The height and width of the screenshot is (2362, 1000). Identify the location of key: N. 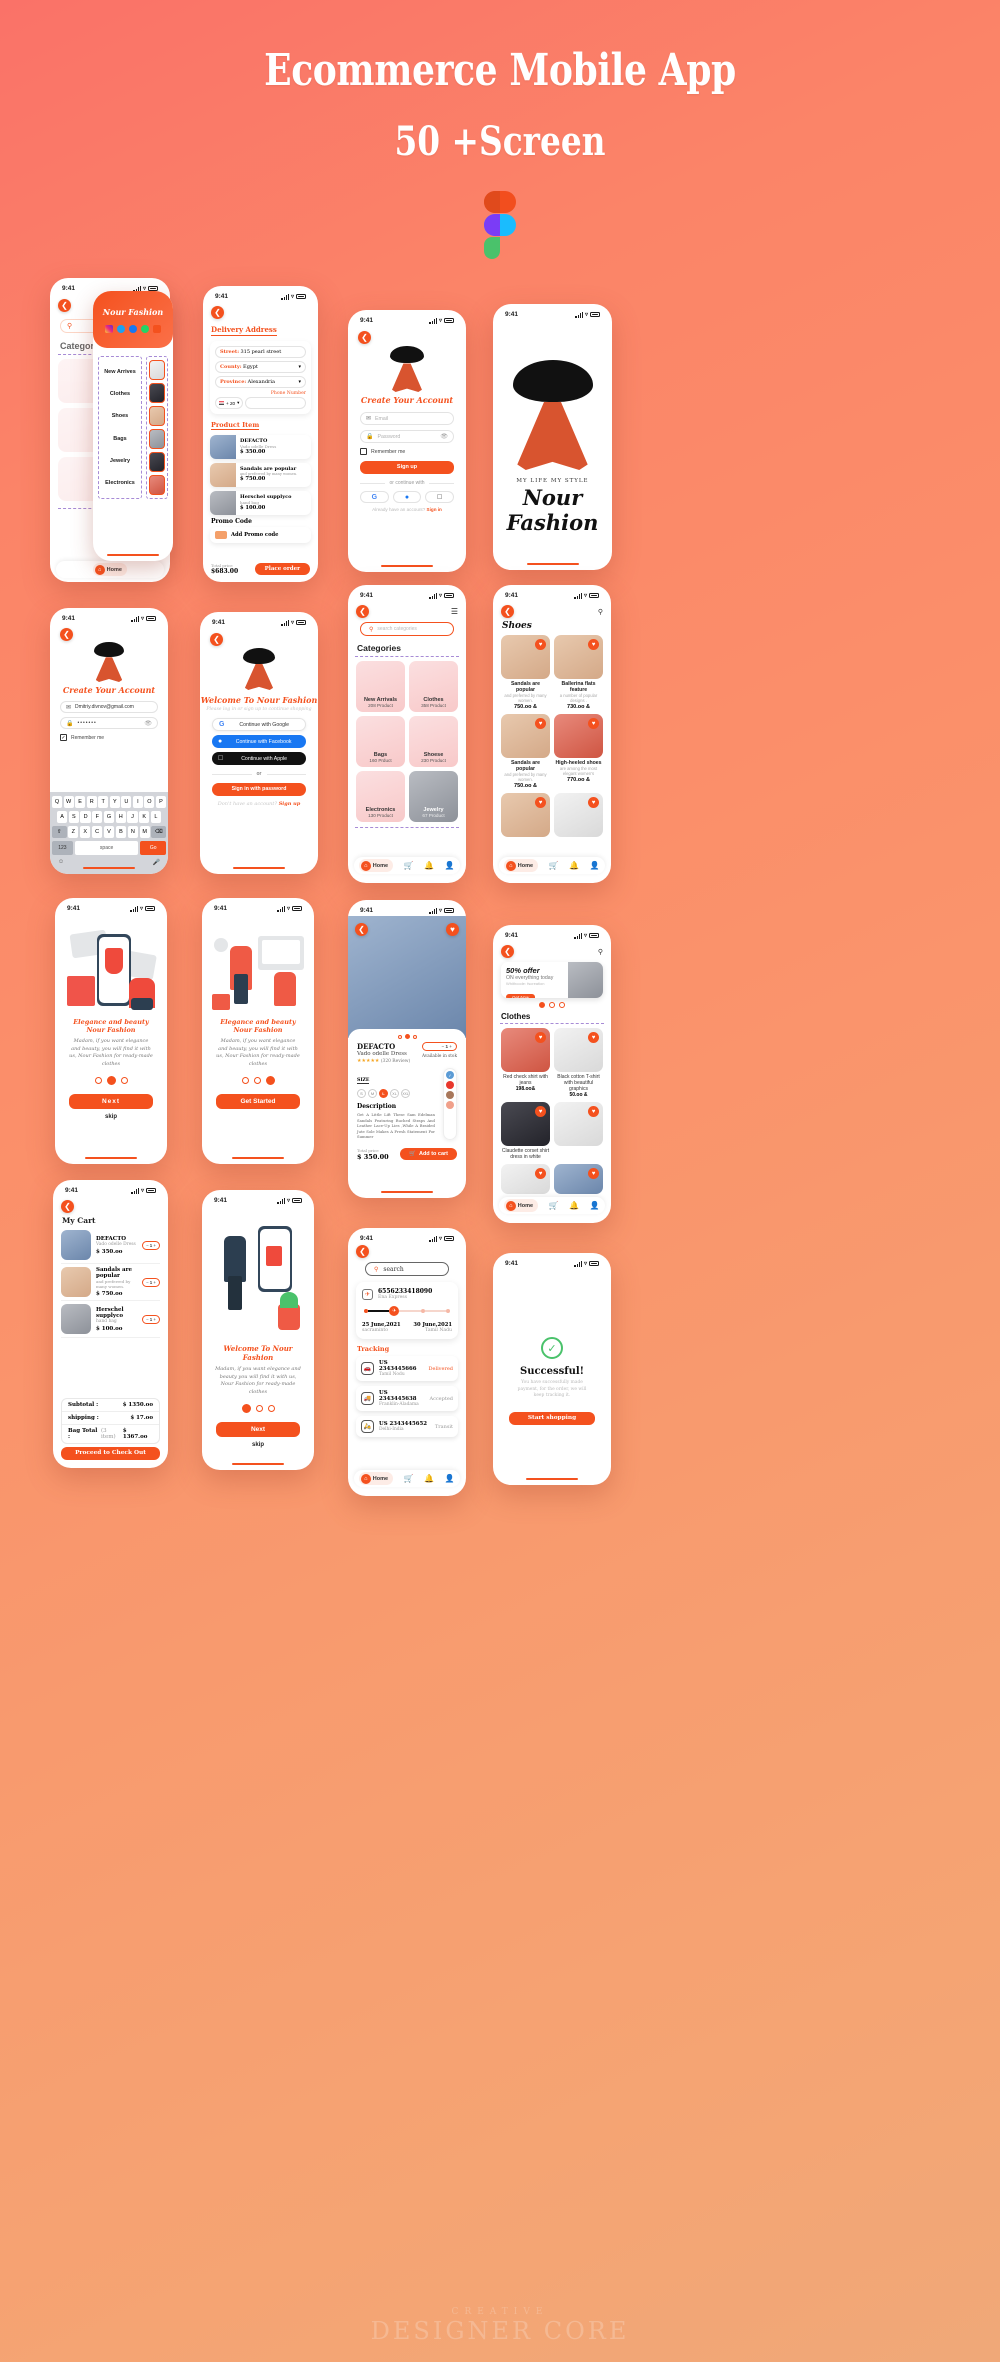
(133, 832).